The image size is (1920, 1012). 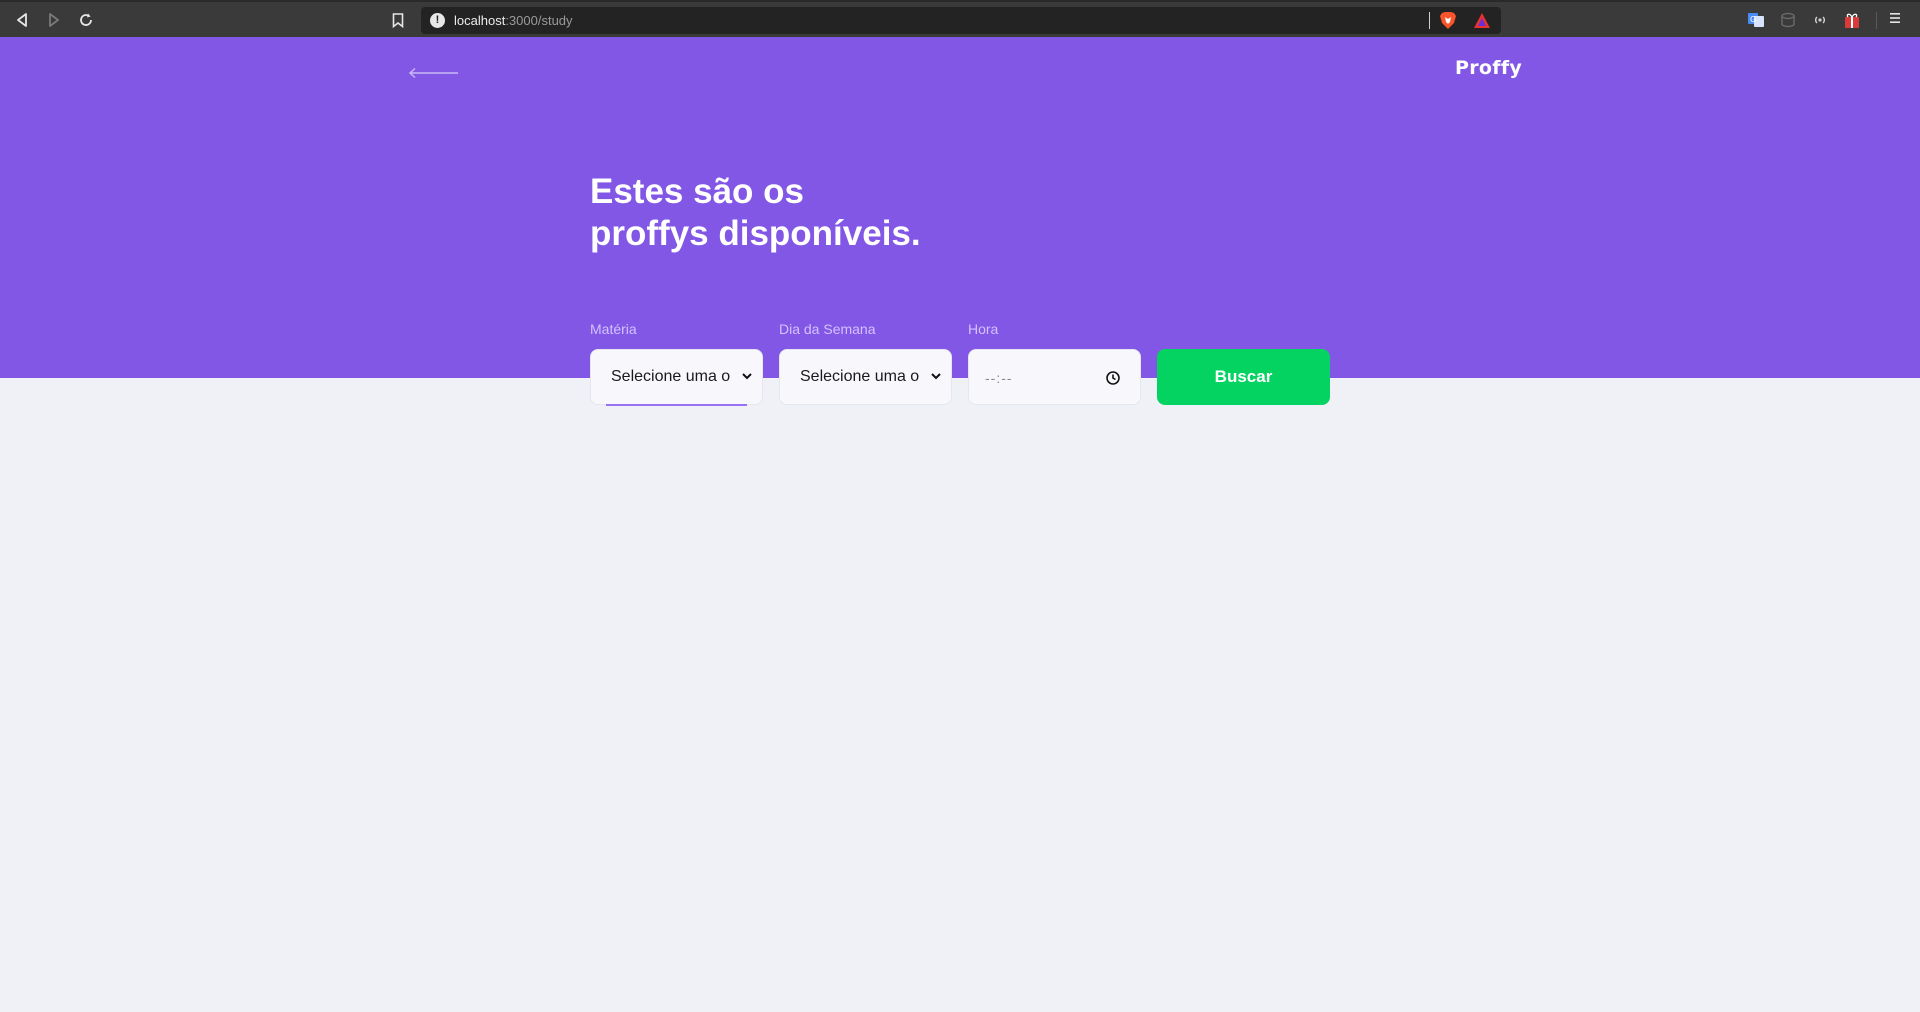 What do you see at coordinates (539, 20) in the screenshot?
I see `url-path: :3000/study` at bounding box center [539, 20].